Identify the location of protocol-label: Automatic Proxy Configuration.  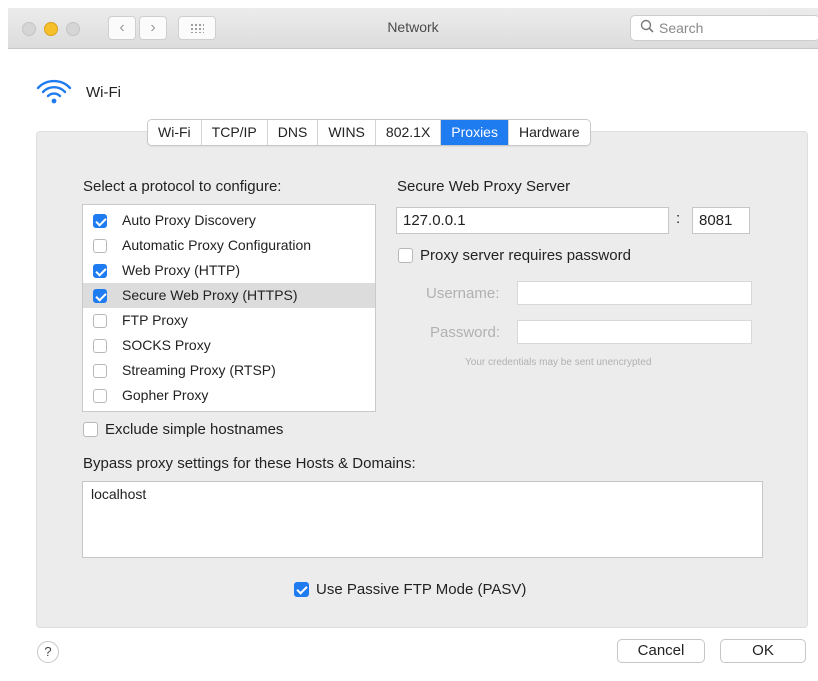
(217, 245).